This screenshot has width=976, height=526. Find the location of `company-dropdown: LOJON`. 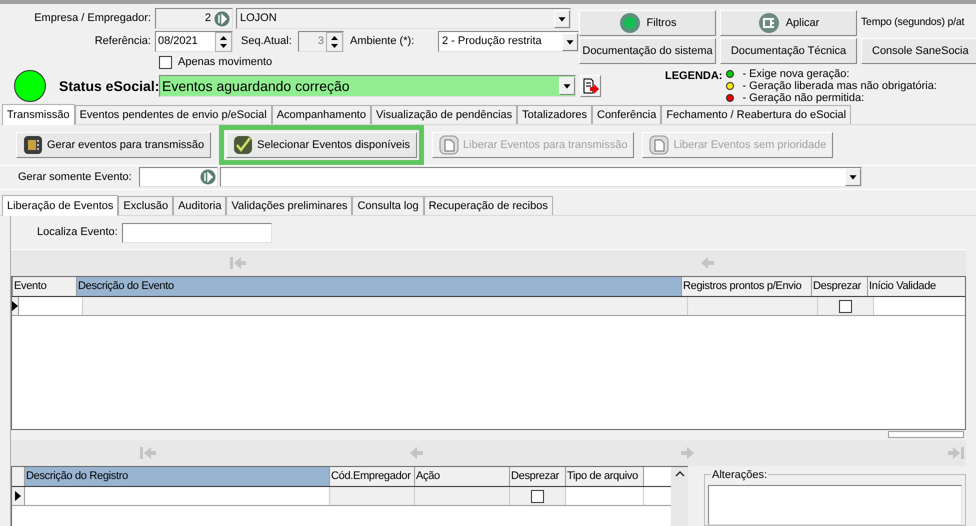

company-dropdown: LOJON is located at coordinates (403, 18).